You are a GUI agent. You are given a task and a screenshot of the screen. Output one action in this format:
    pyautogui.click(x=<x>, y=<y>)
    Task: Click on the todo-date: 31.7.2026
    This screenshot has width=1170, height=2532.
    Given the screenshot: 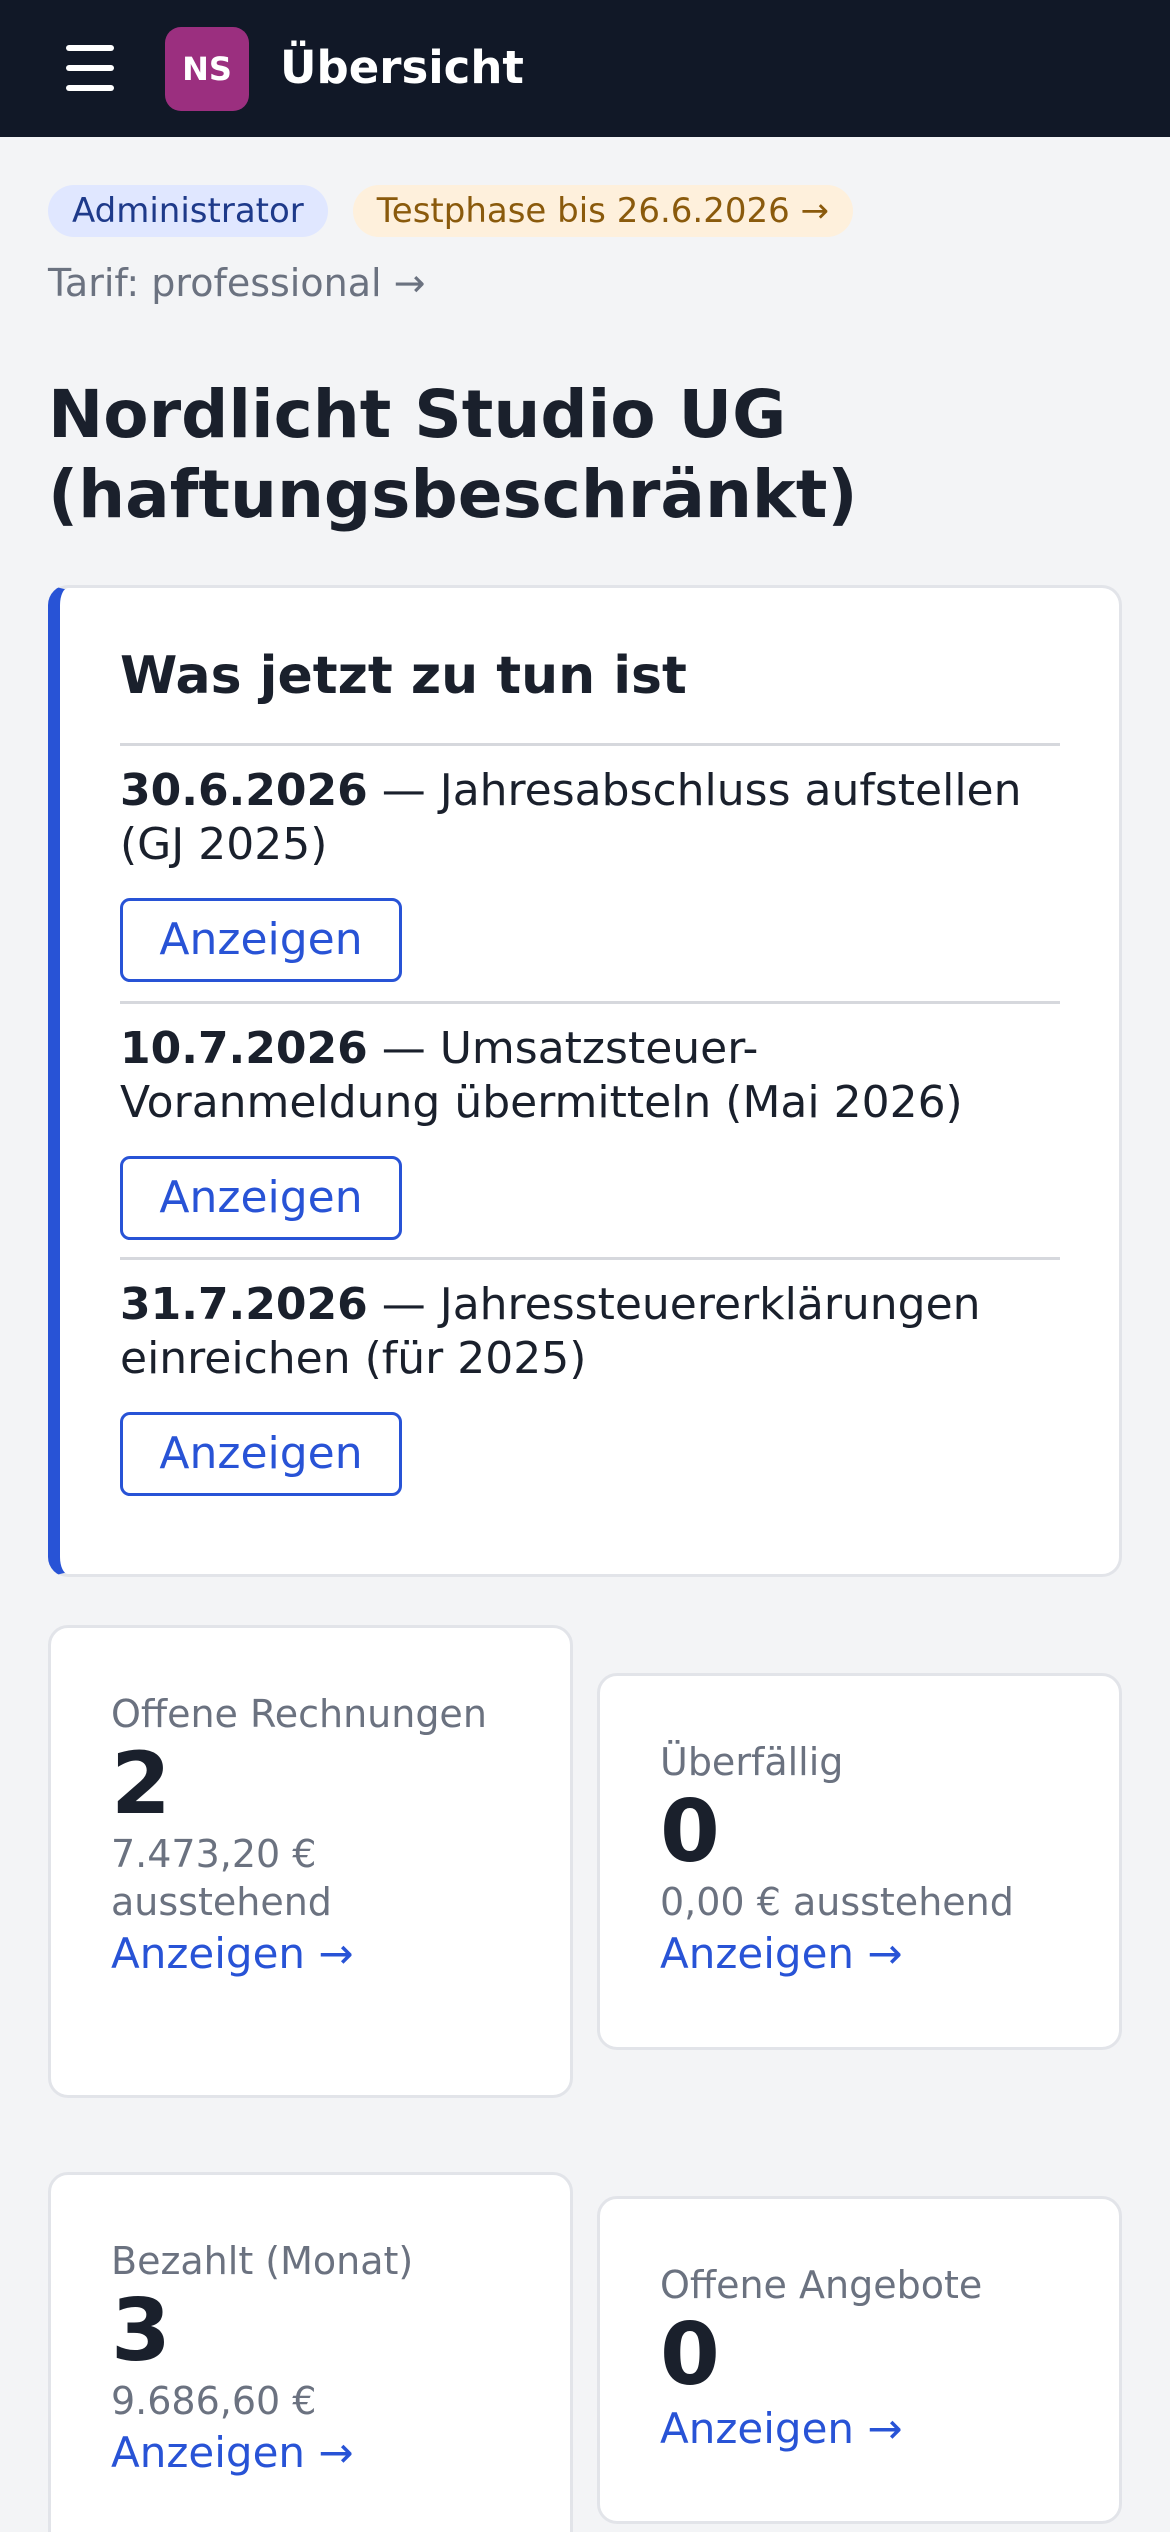 What is the action you would take?
    pyautogui.click(x=244, y=1304)
    